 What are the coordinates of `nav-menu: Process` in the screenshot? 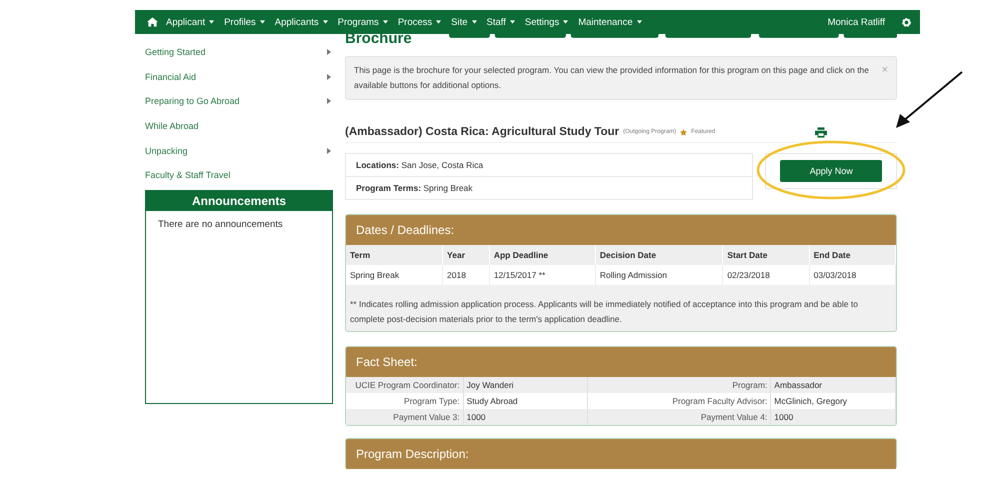 It's located at (420, 22).